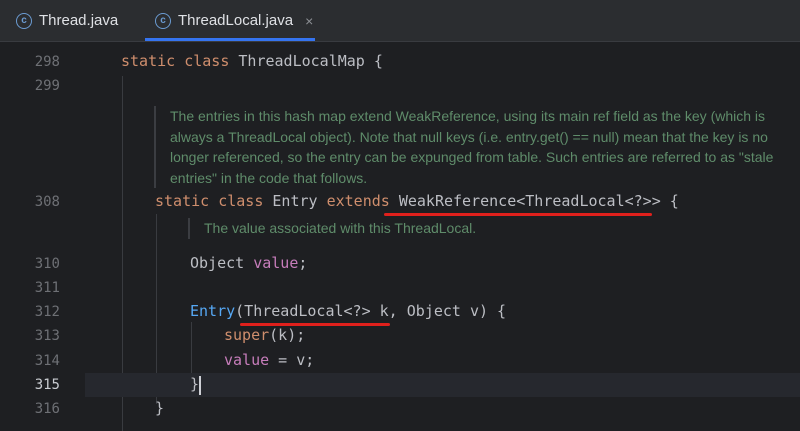 Image resolution: width=800 pixels, height=431 pixels. I want to click on code-line-312: Entry(ThreadLocal<?> k, Object v) {, so click(348, 311).